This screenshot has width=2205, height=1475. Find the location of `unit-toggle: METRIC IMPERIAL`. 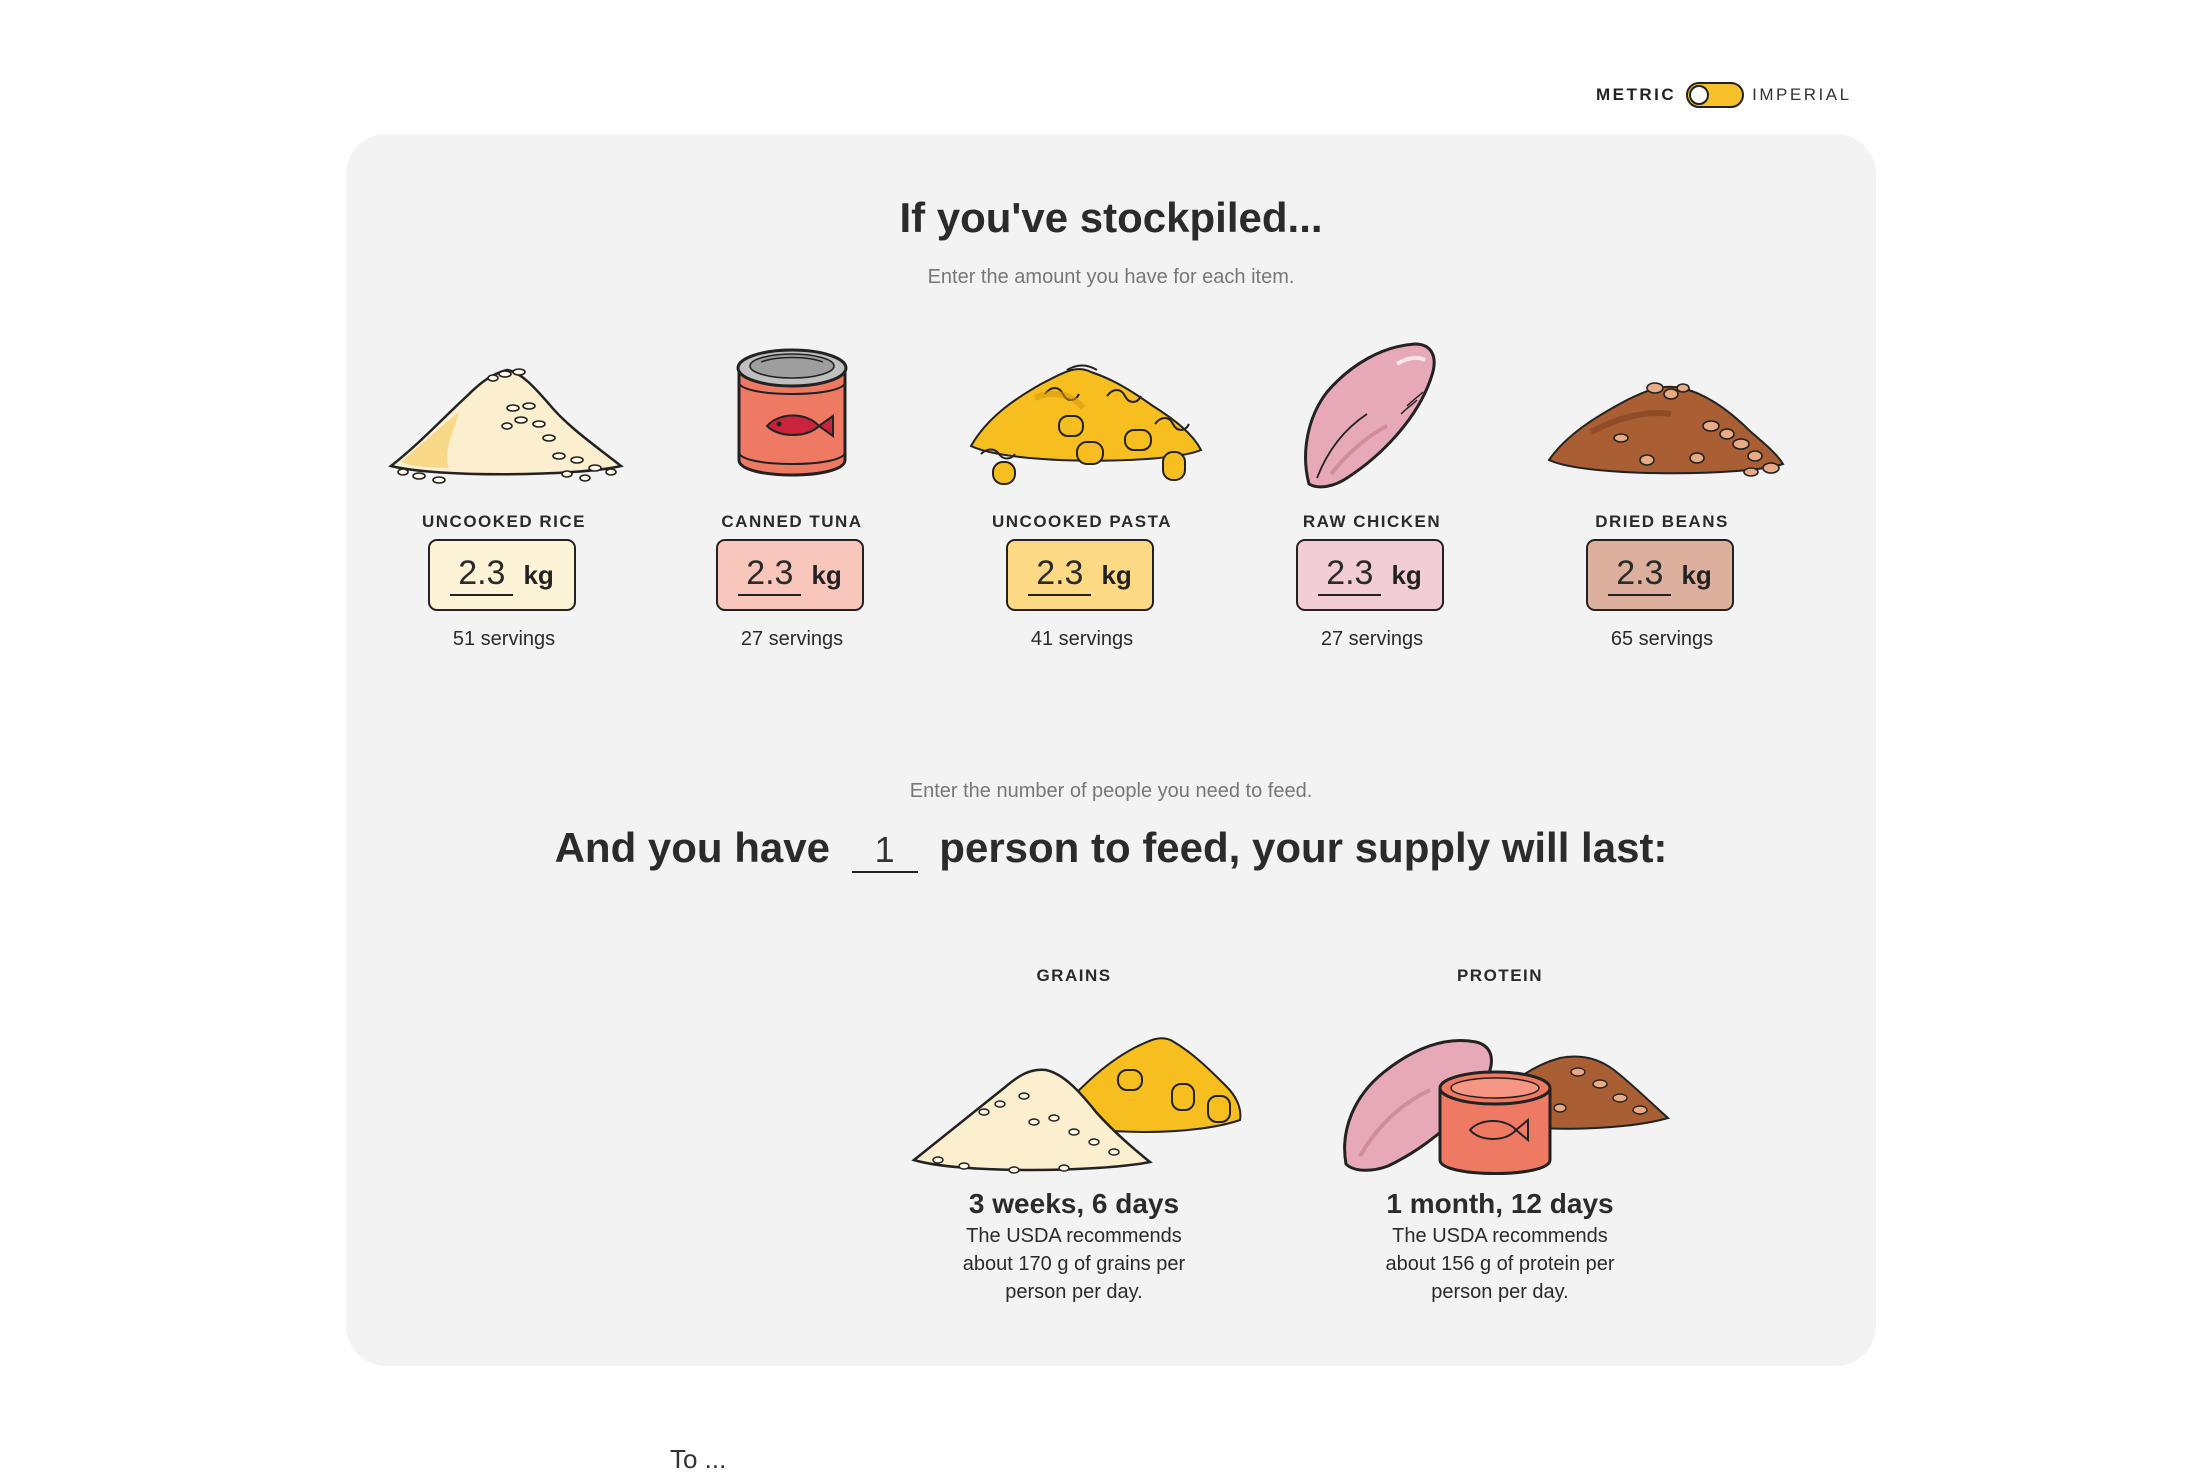

unit-toggle: METRIC IMPERIAL is located at coordinates (1724, 95).